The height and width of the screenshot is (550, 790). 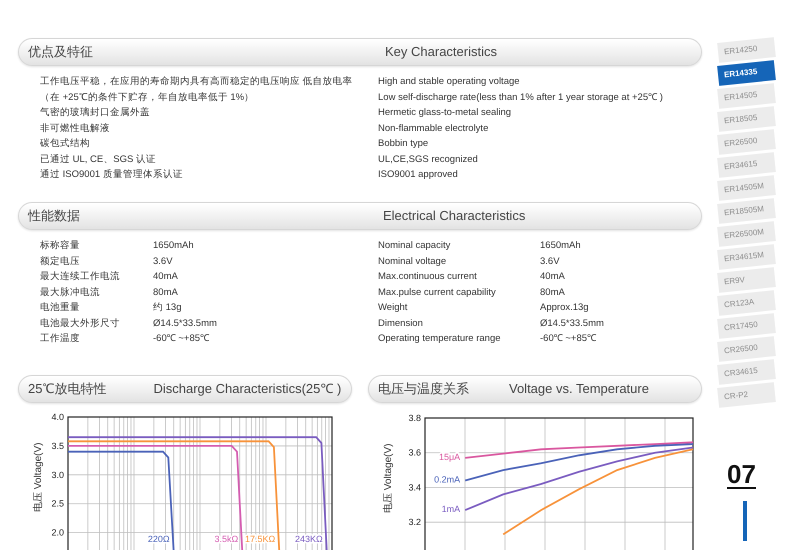 What do you see at coordinates (746, 142) in the screenshot?
I see `model-tab: ER26500` at bounding box center [746, 142].